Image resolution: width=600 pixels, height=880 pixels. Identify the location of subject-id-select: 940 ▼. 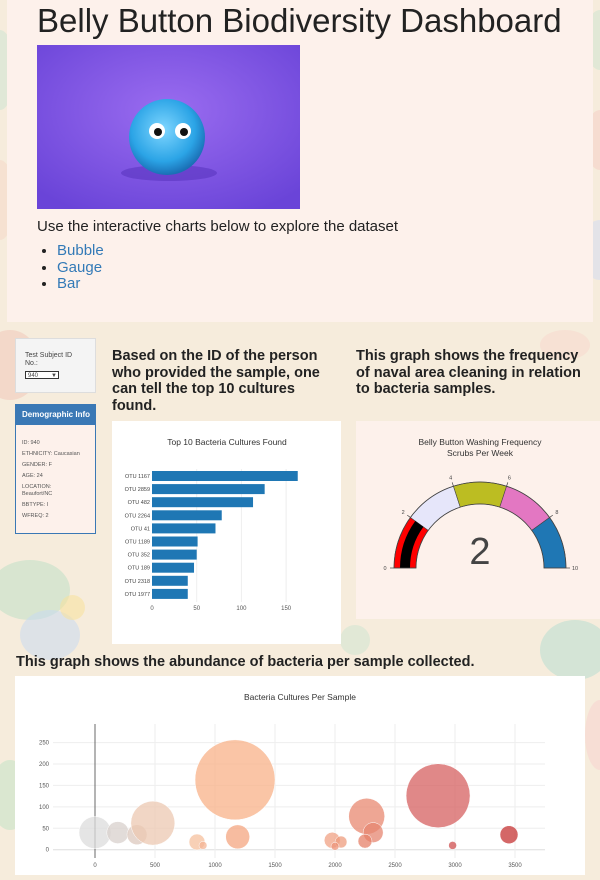
(42, 375).